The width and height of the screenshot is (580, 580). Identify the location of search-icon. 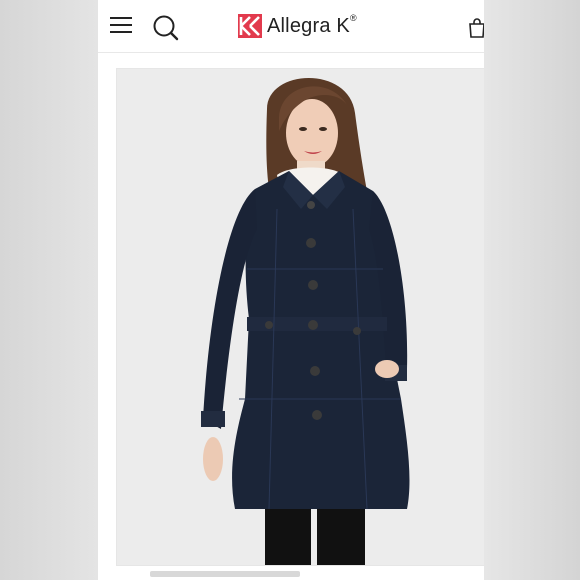
(166, 28).